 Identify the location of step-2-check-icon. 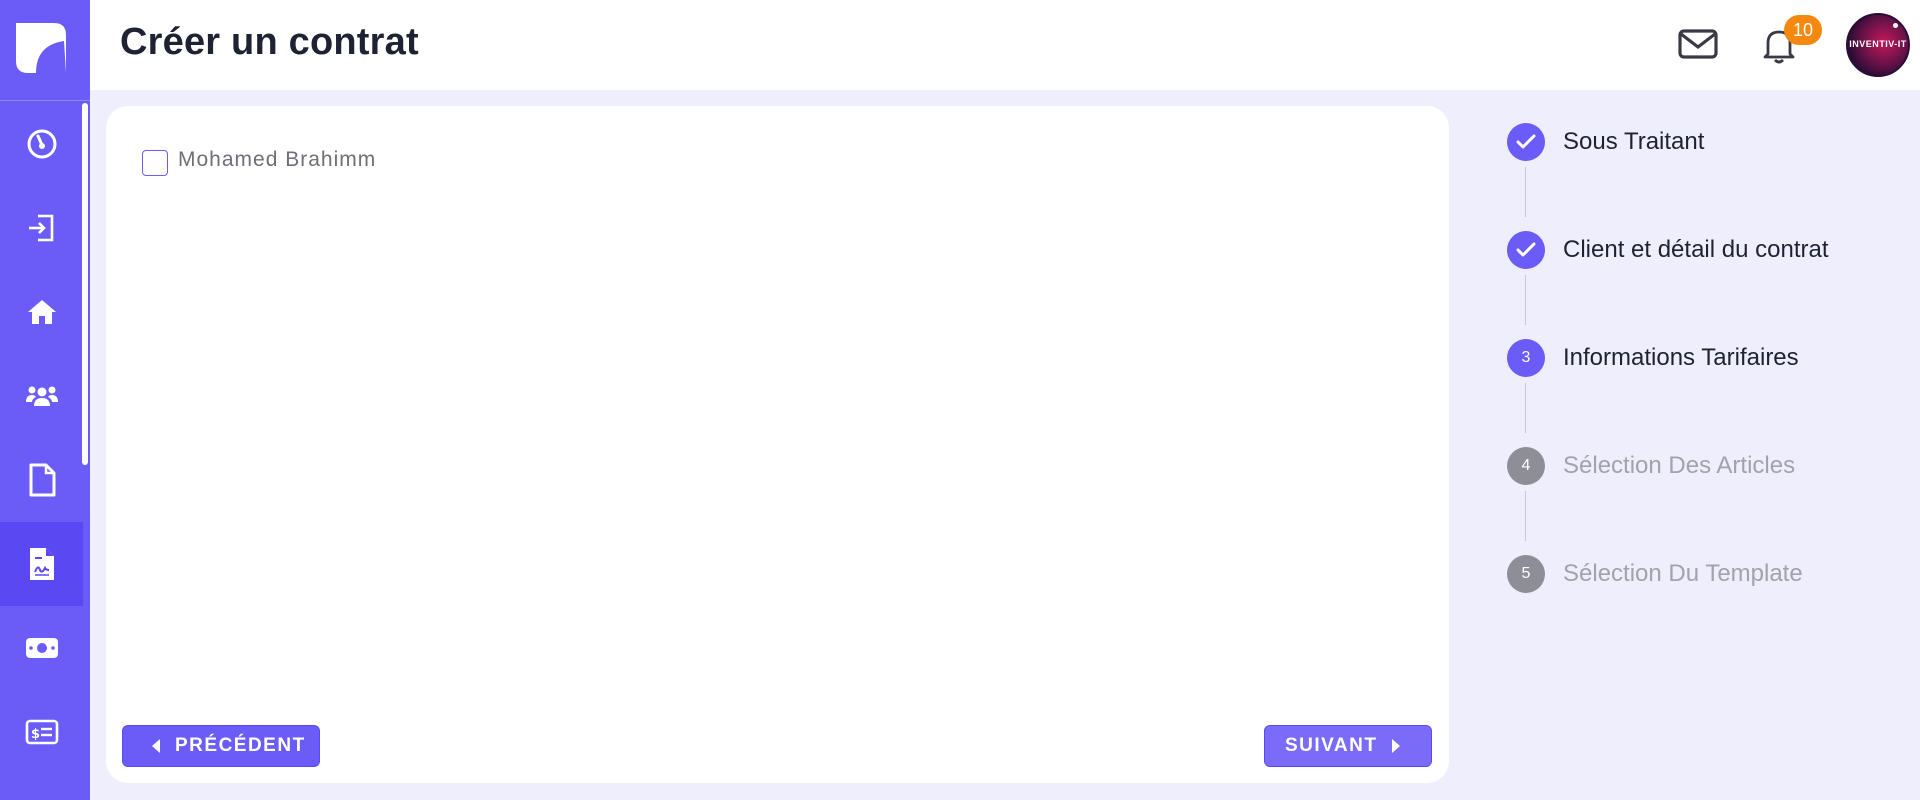
(1526, 250).